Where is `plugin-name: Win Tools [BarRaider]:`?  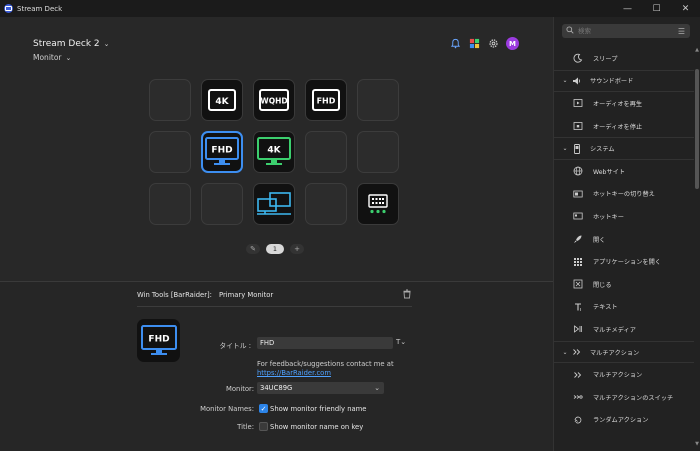 plugin-name: Win Tools [BarRaider]: is located at coordinates (174, 295).